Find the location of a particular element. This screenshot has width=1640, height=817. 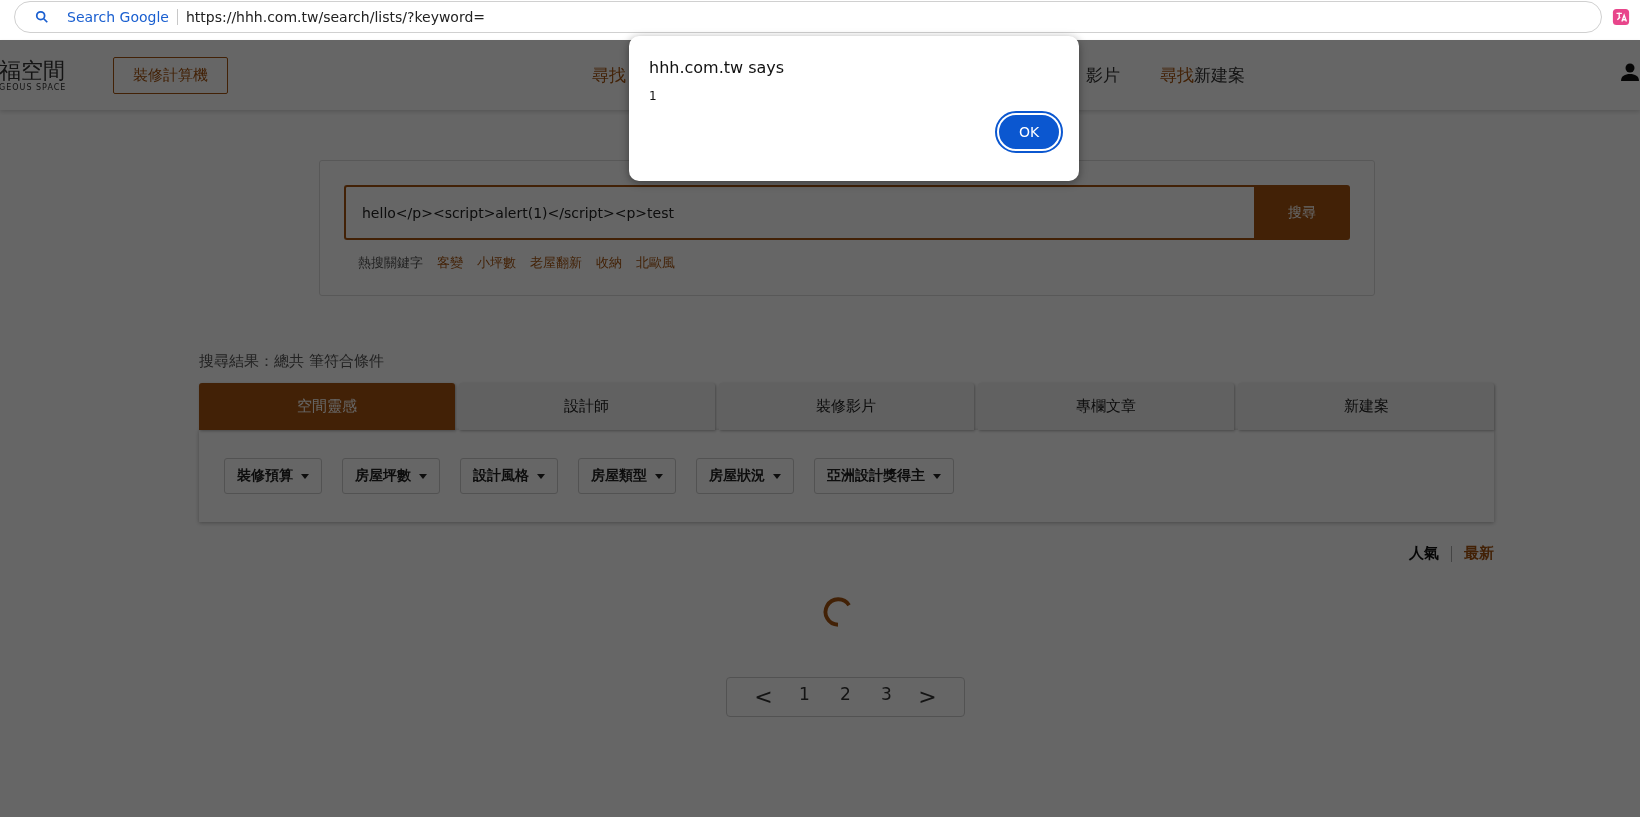

previous-page-link: < is located at coordinates (763, 697).